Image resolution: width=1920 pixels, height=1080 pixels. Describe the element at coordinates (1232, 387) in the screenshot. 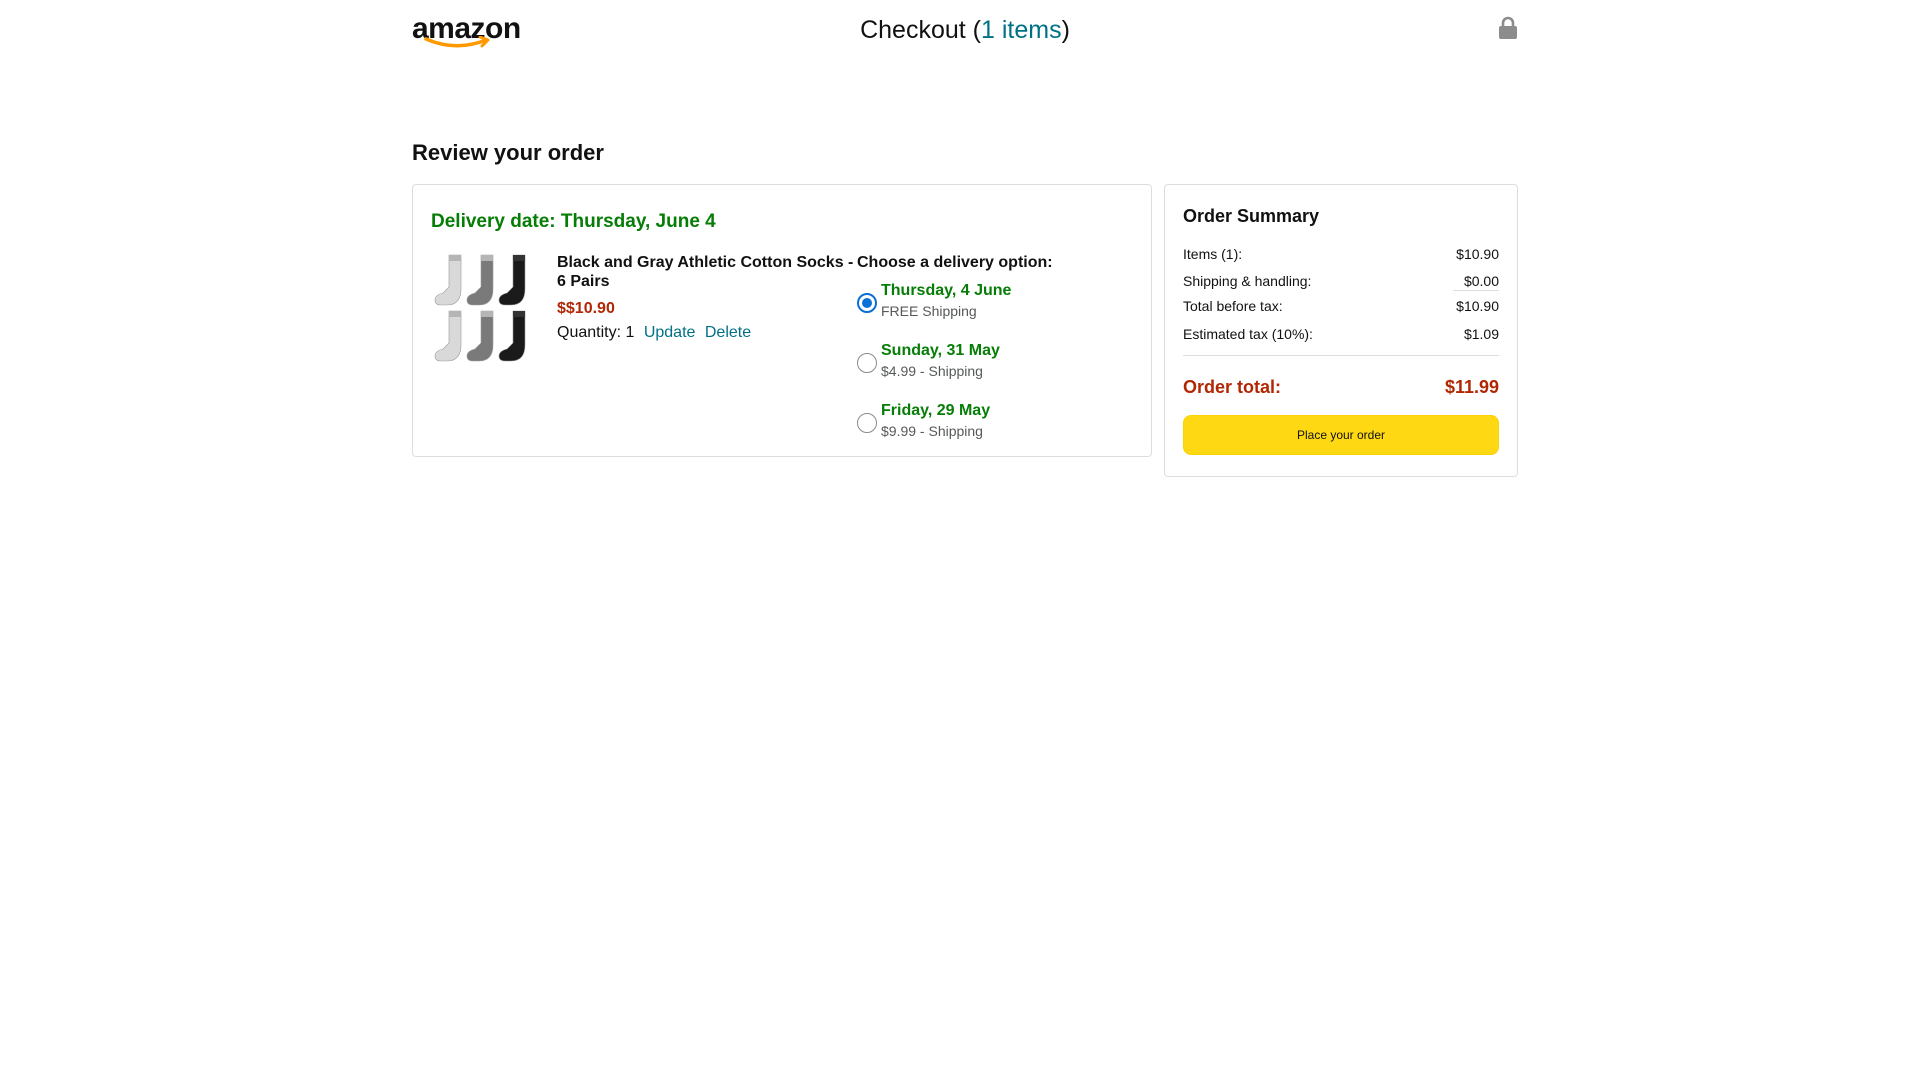

I see `order-total-label: Order total:` at that location.